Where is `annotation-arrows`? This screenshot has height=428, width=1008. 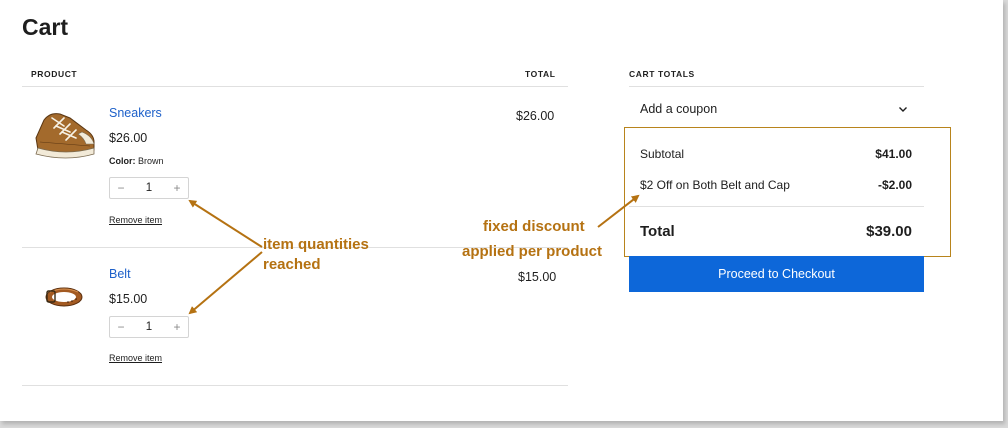 annotation-arrows is located at coordinates (414, 254).